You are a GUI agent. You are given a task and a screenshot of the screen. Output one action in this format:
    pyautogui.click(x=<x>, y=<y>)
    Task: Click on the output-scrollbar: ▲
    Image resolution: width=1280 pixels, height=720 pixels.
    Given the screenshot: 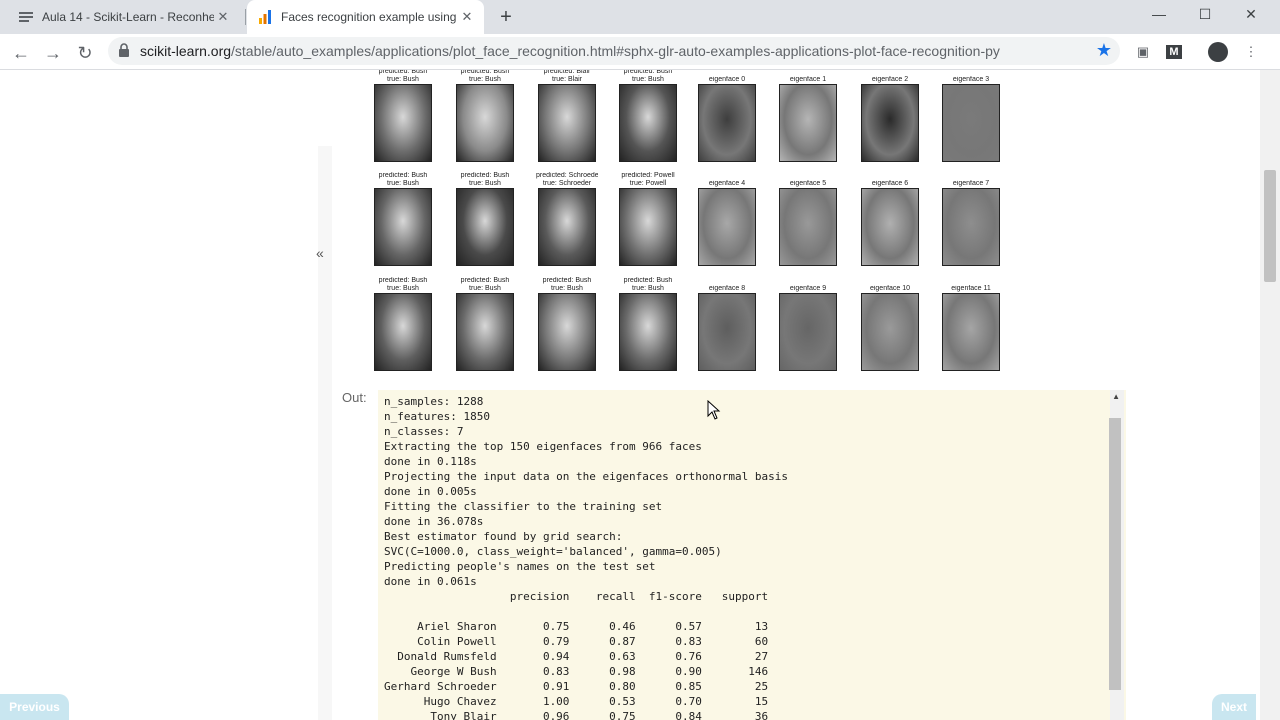 What is the action you would take?
    pyautogui.click(x=1116, y=555)
    